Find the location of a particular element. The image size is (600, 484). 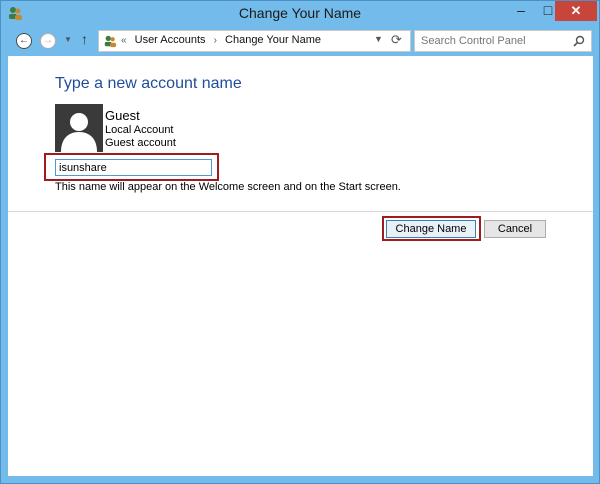

search-box is located at coordinates (503, 41).